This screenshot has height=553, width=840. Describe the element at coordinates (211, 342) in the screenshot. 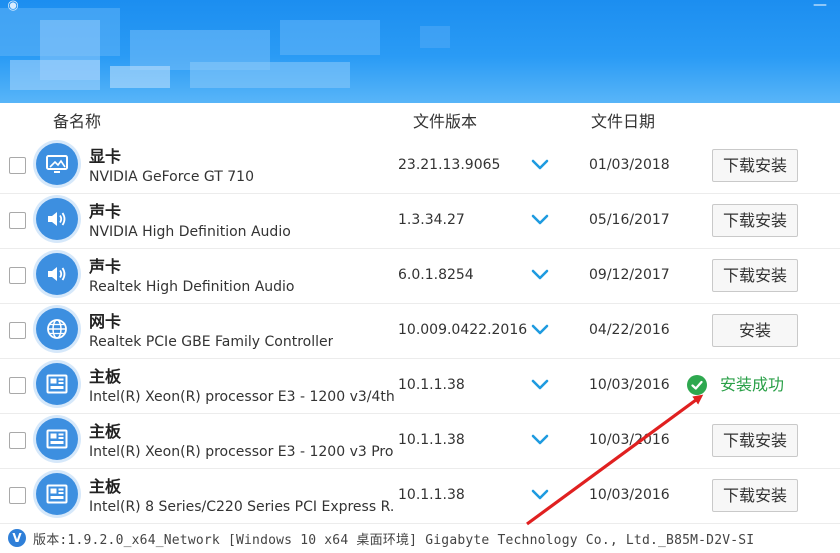

I see `device-description: Realtek PCIe GBE Family Controller` at that location.